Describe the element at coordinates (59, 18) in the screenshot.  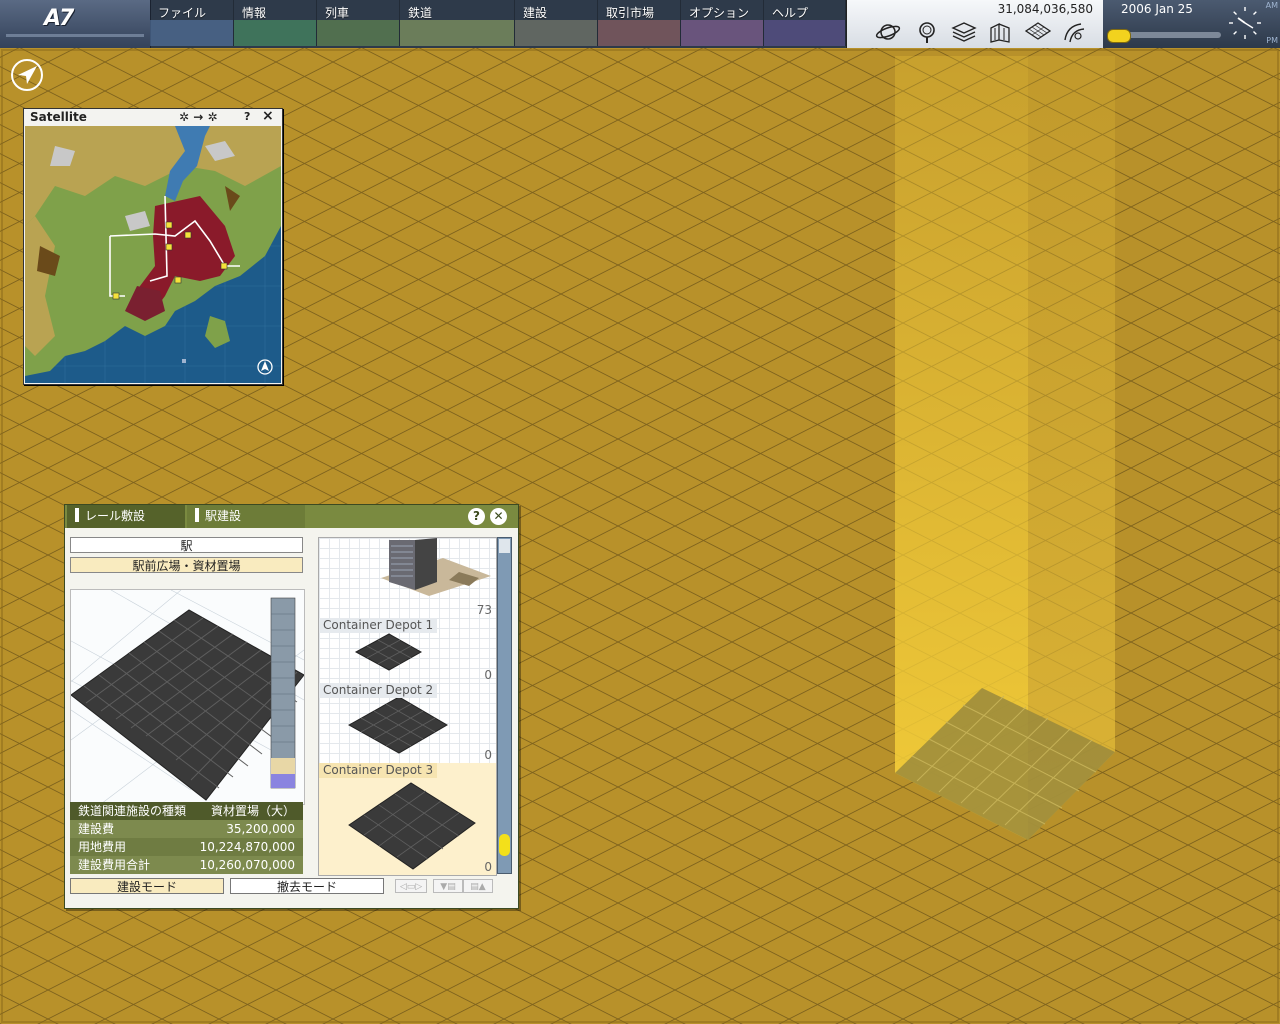
I see `logo-text: A7` at that location.